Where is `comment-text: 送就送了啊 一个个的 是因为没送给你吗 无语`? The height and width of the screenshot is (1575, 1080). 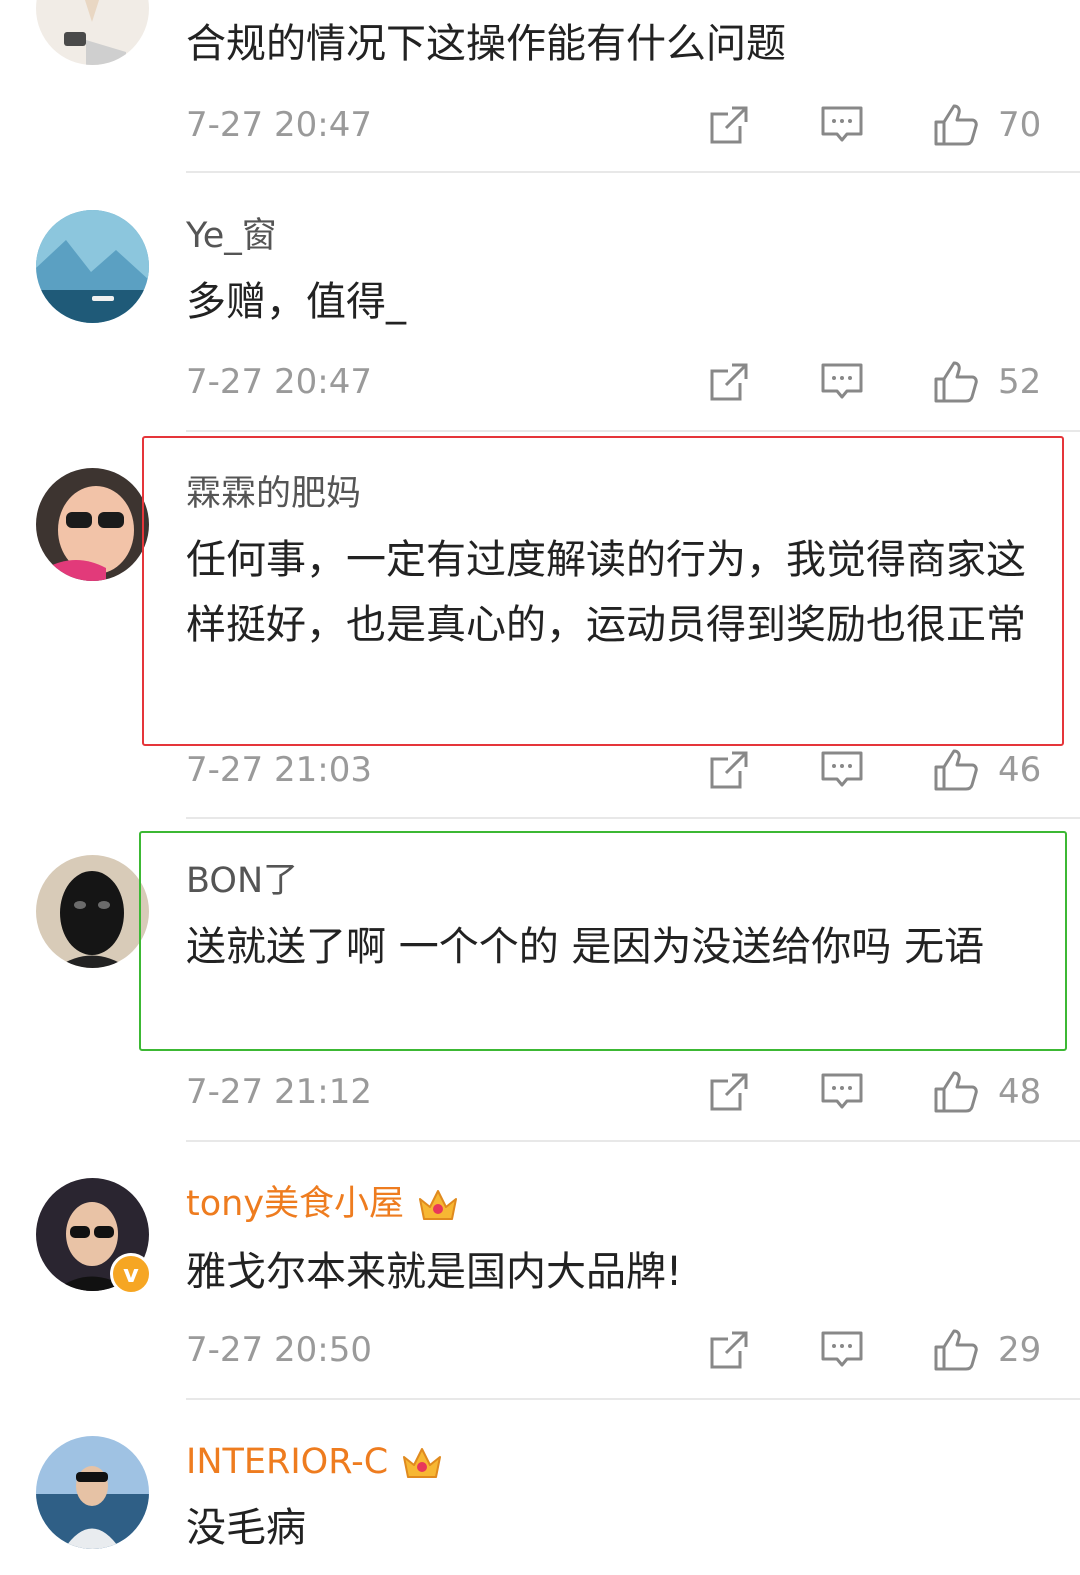
comment-text: 送就送了啊 一个个的 是因为没送给你吗 无语 is located at coordinates (585, 947).